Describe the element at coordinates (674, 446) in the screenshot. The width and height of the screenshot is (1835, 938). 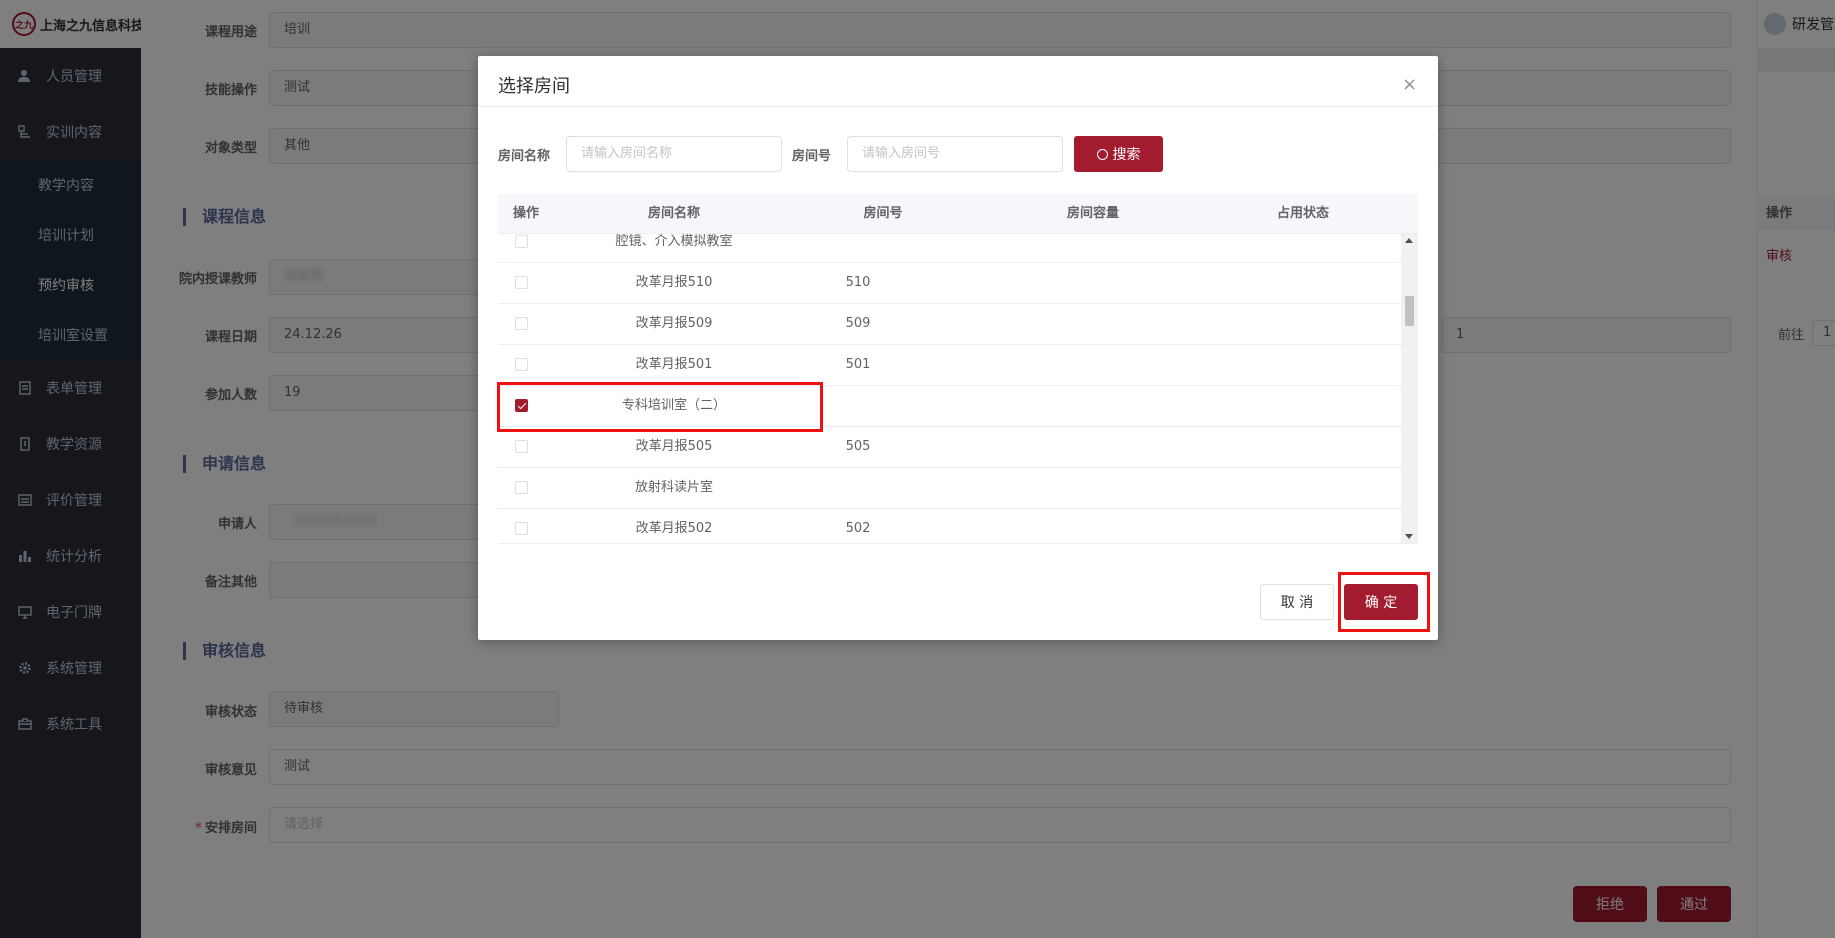
I see `room-name-cell: 改革月报505` at that location.